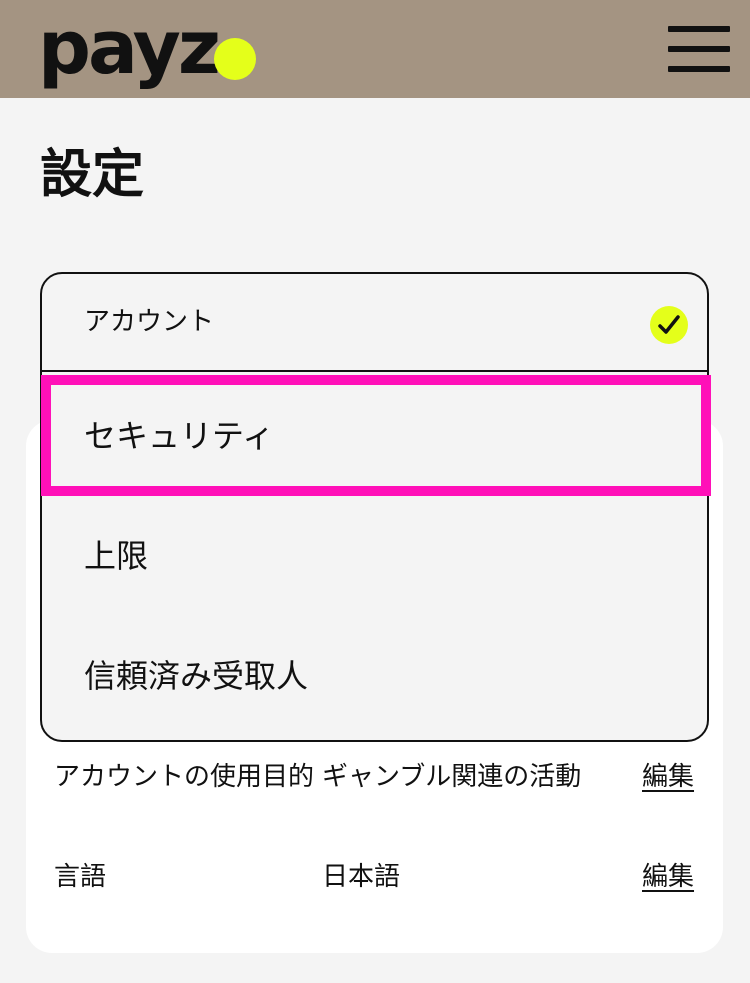 The image size is (750, 983). What do you see at coordinates (374, 676) in the screenshot?
I see `dropdown-option-trusted-payees: 信頼済み受取人` at bounding box center [374, 676].